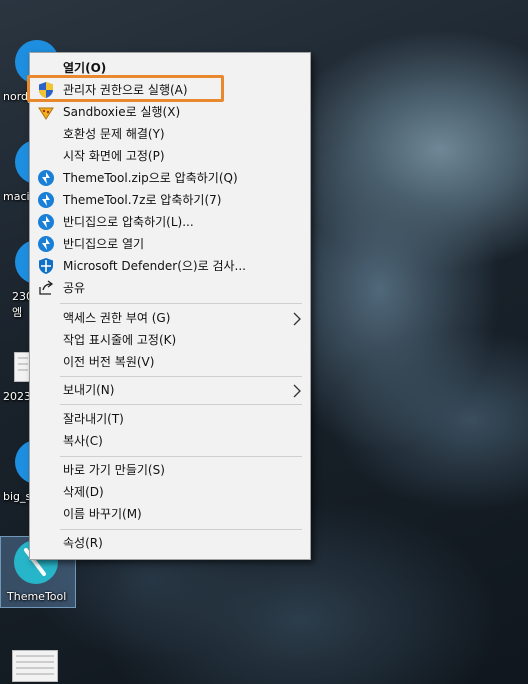 This screenshot has width=528, height=684. What do you see at coordinates (46, 112) in the screenshot?
I see `sandboxie-icon` at bounding box center [46, 112].